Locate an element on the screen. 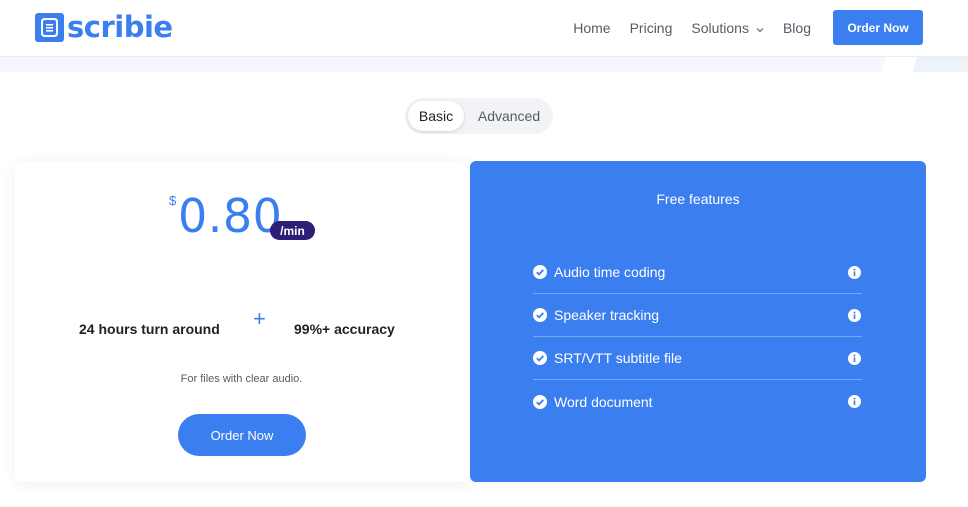  clear-audio-note: For files with clear audio. is located at coordinates (241, 379).